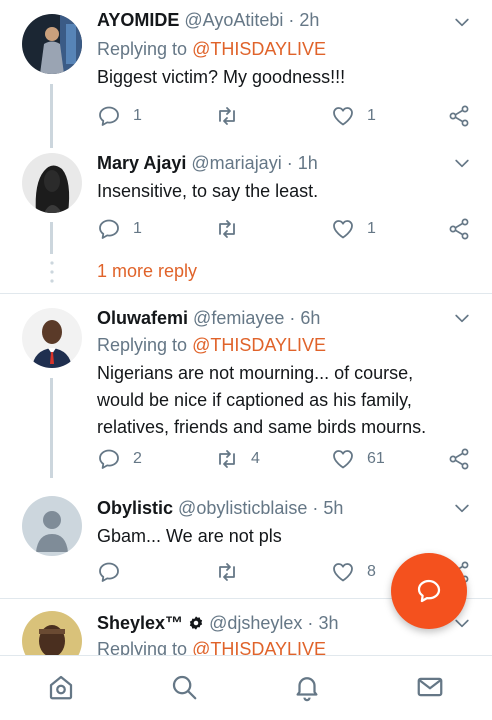 The width and height of the screenshot is (492, 720). Describe the element at coordinates (309, 20) in the screenshot. I see `timestamp: 2h` at that location.